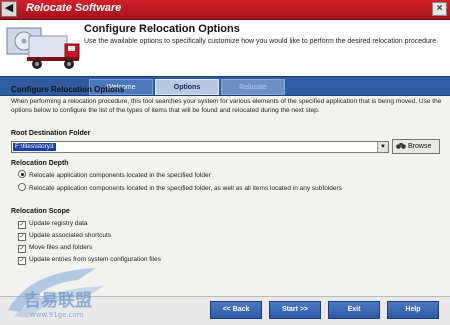 The image size is (450, 325). I want to click on title-bar: ◀ Relocate Software ×, so click(225, 10).